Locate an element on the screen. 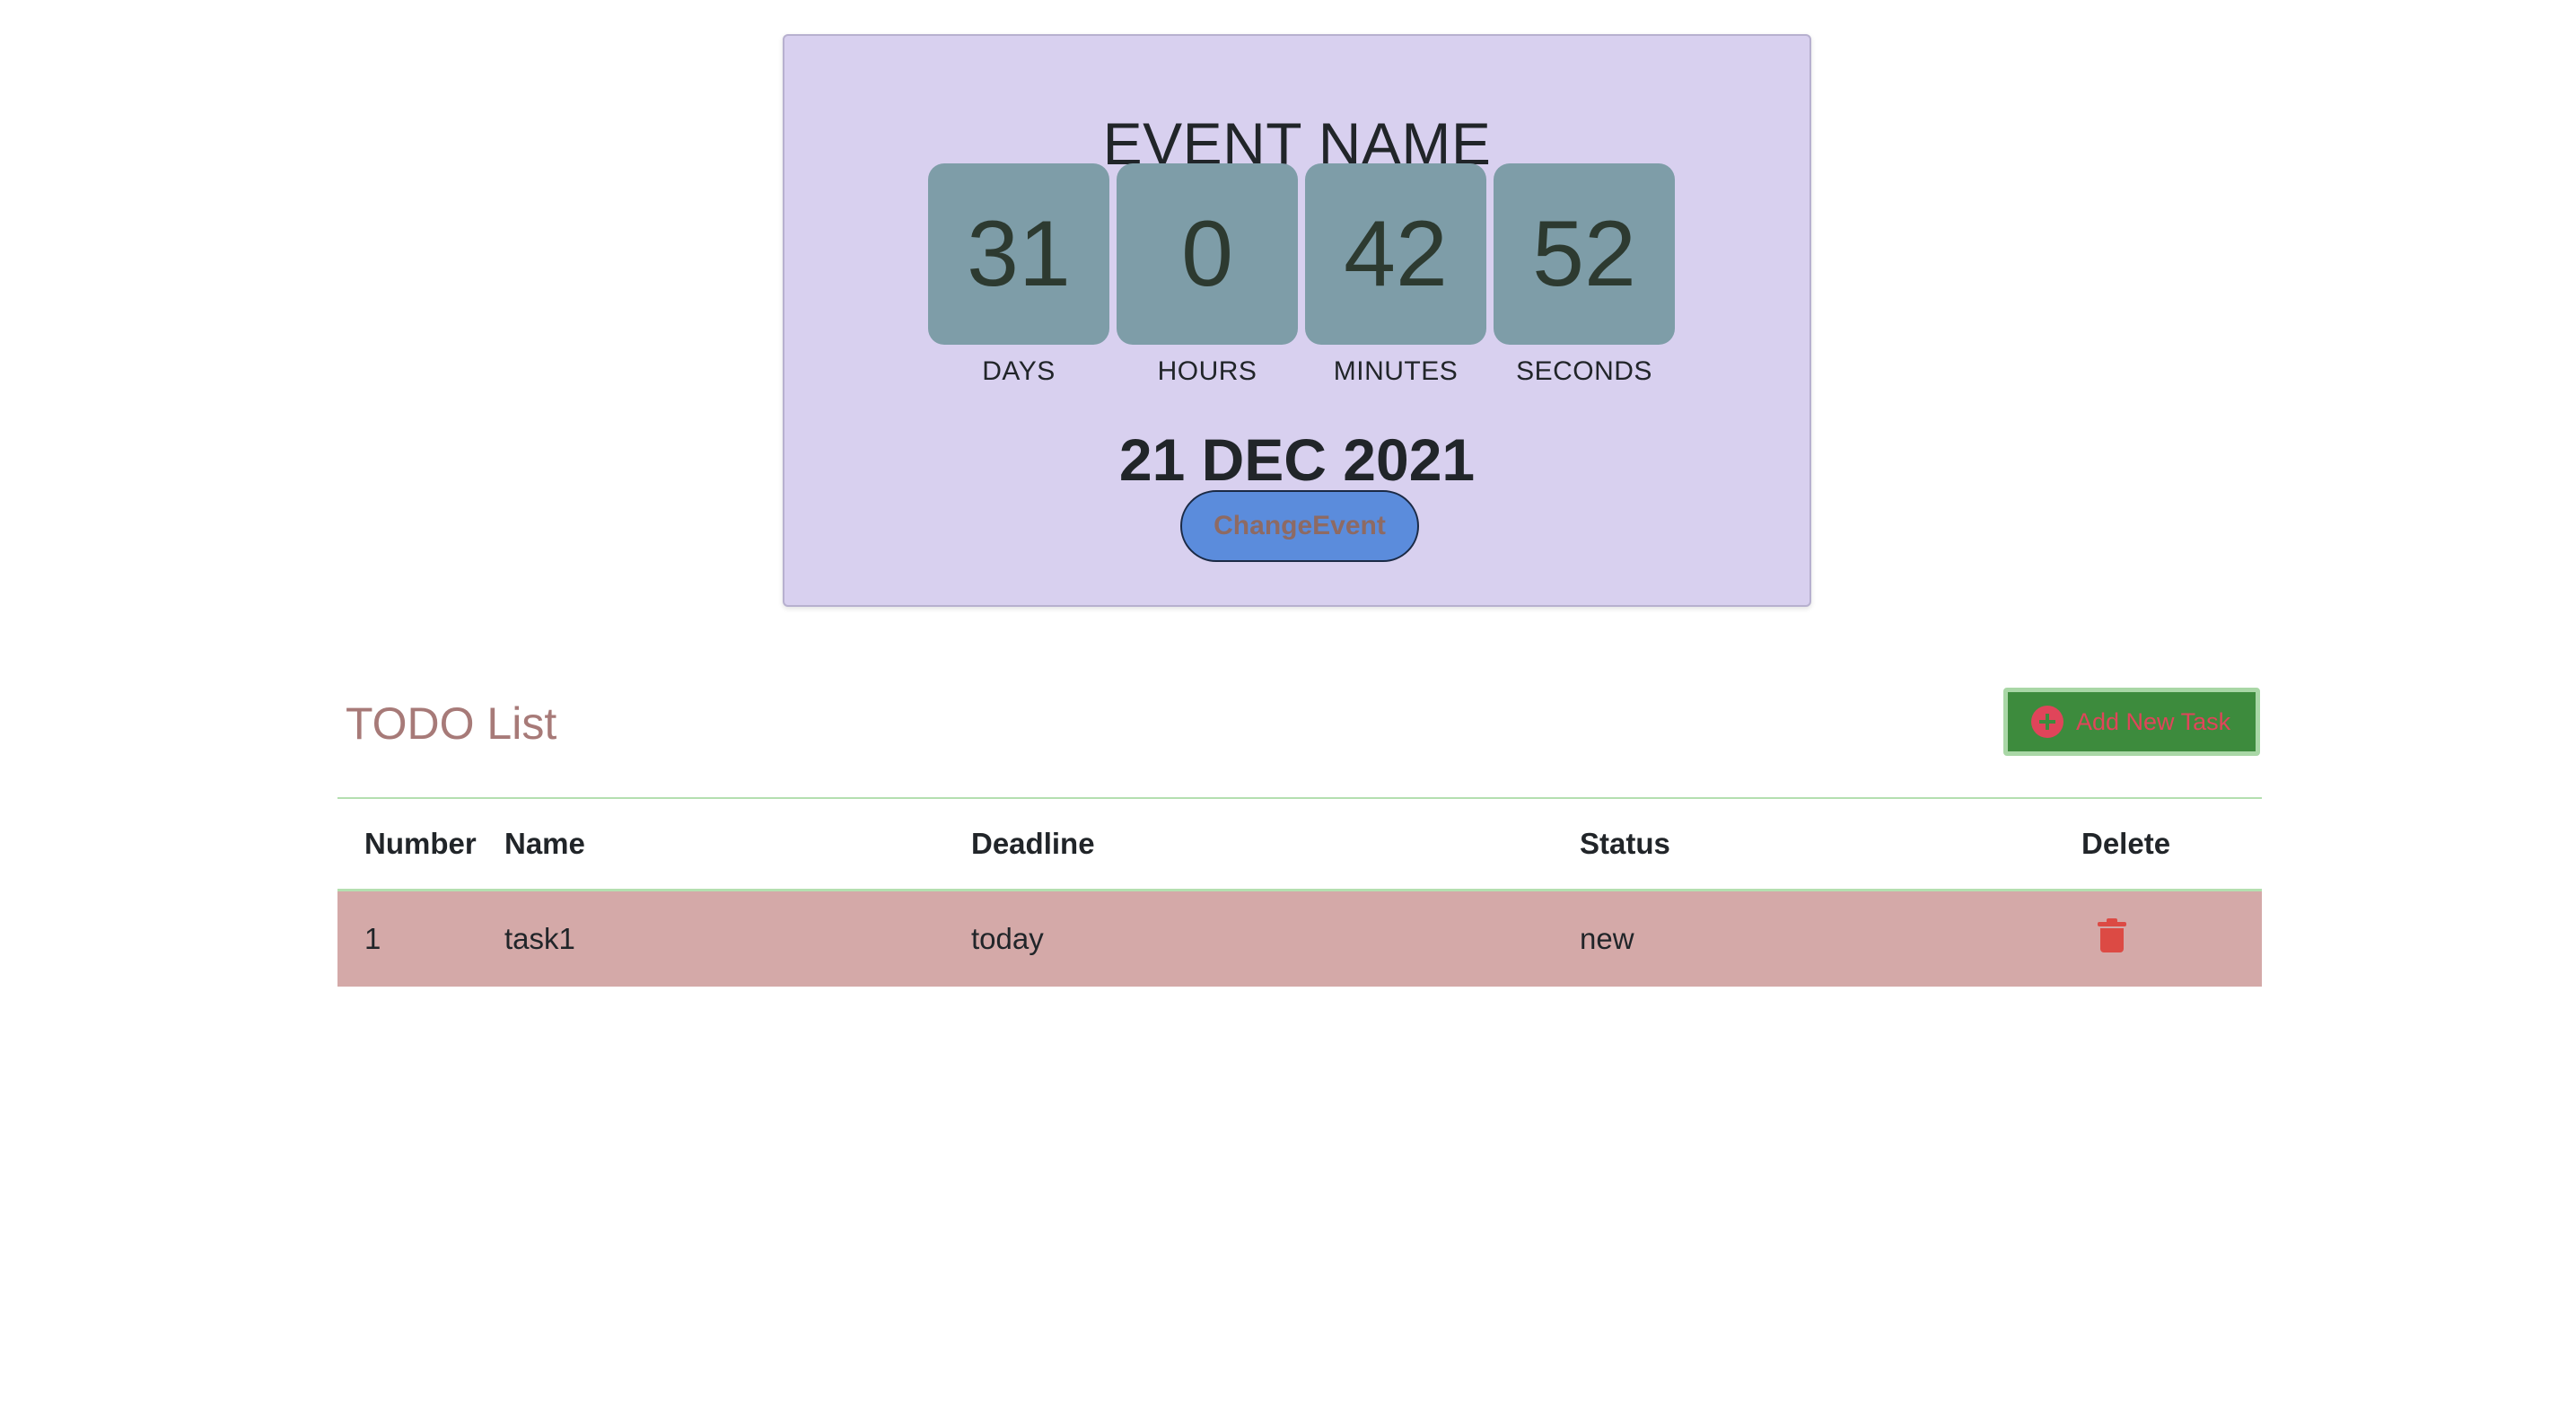  task-delete-cell is located at coordinates (2171, 938).